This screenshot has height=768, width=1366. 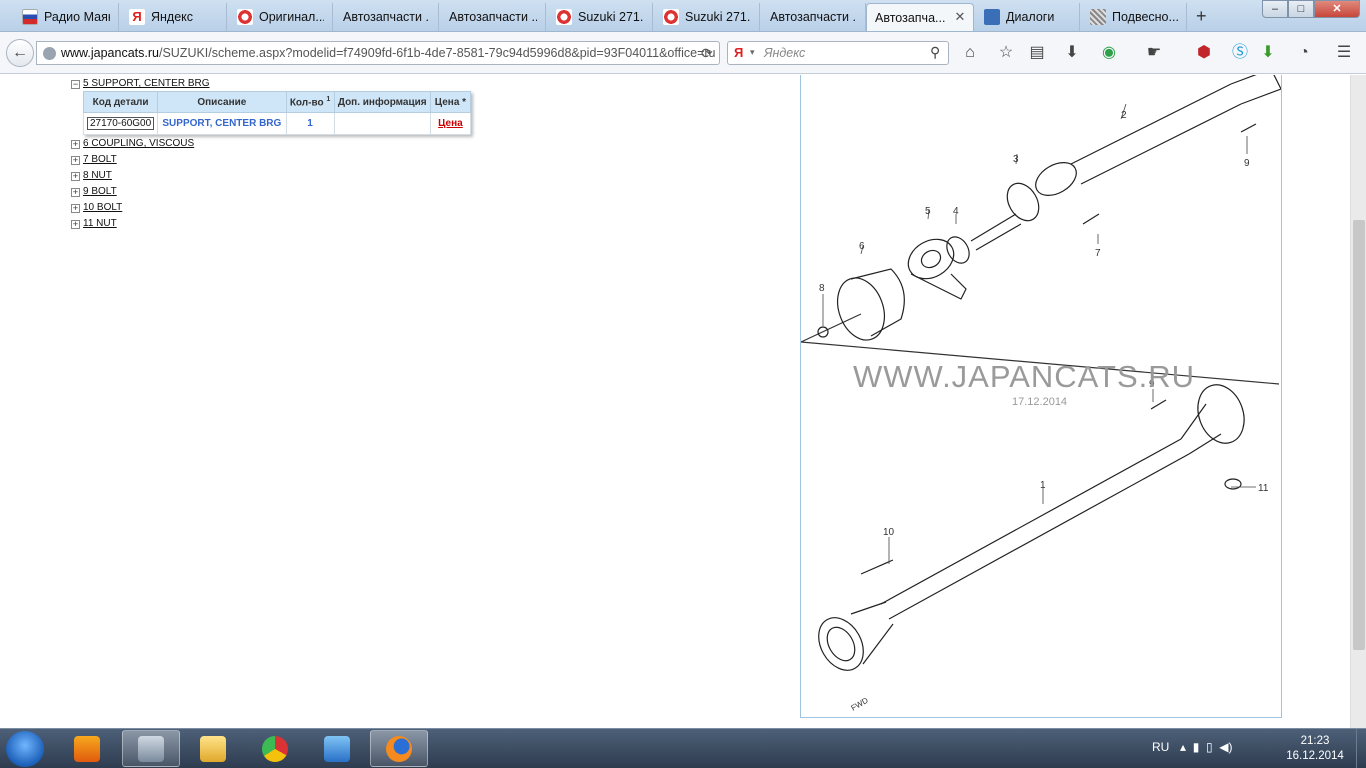 What do you see at coordinates (20, 53) in the screenshot?
I see `back-arrow-icon: ←` at bounding box center [20, 53].